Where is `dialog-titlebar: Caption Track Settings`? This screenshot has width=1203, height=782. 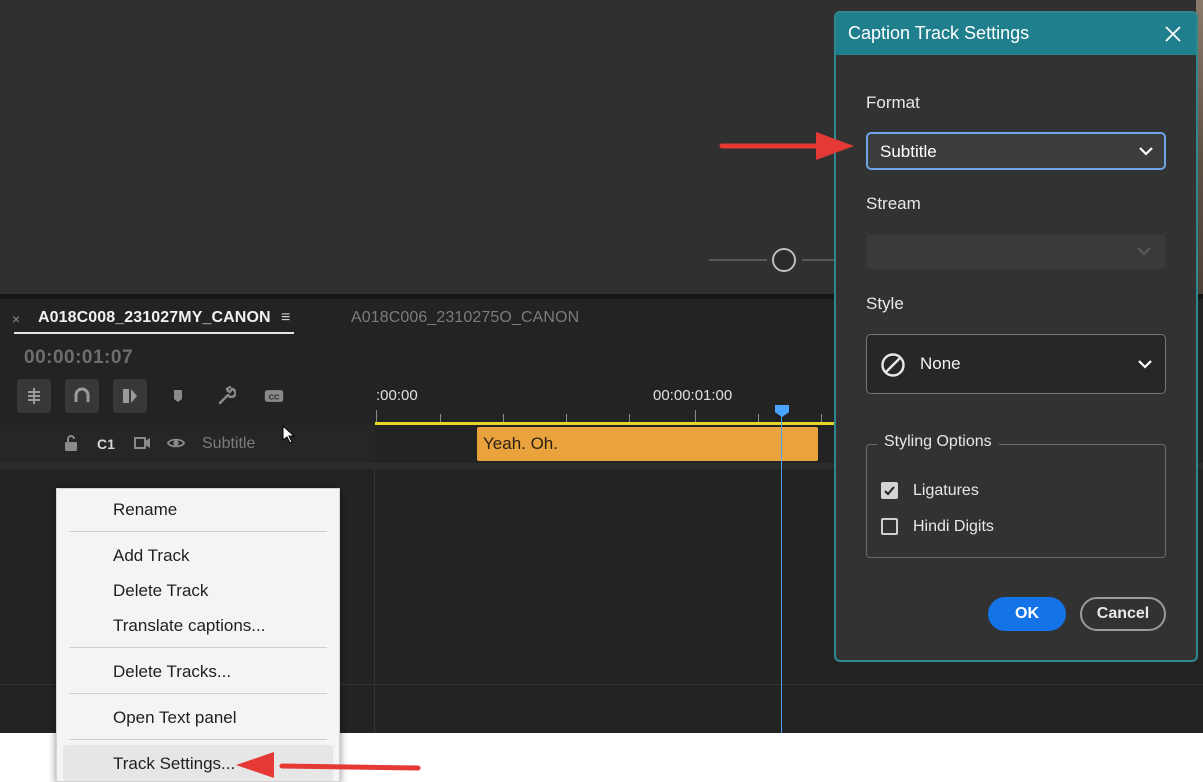 dialog-titlebar: Caption Track Settings is located at coordinates (1016, 34).